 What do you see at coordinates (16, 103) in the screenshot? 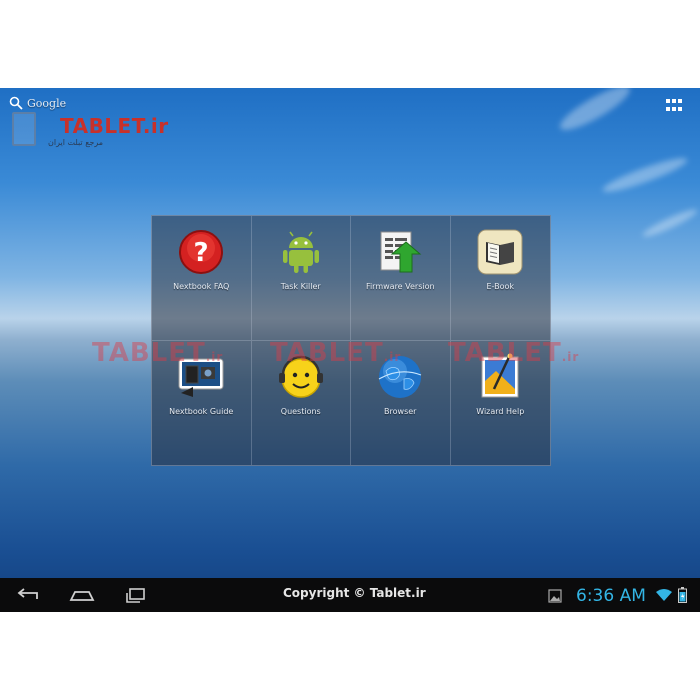
I see `search-icon` at bounding box center [16, 103].